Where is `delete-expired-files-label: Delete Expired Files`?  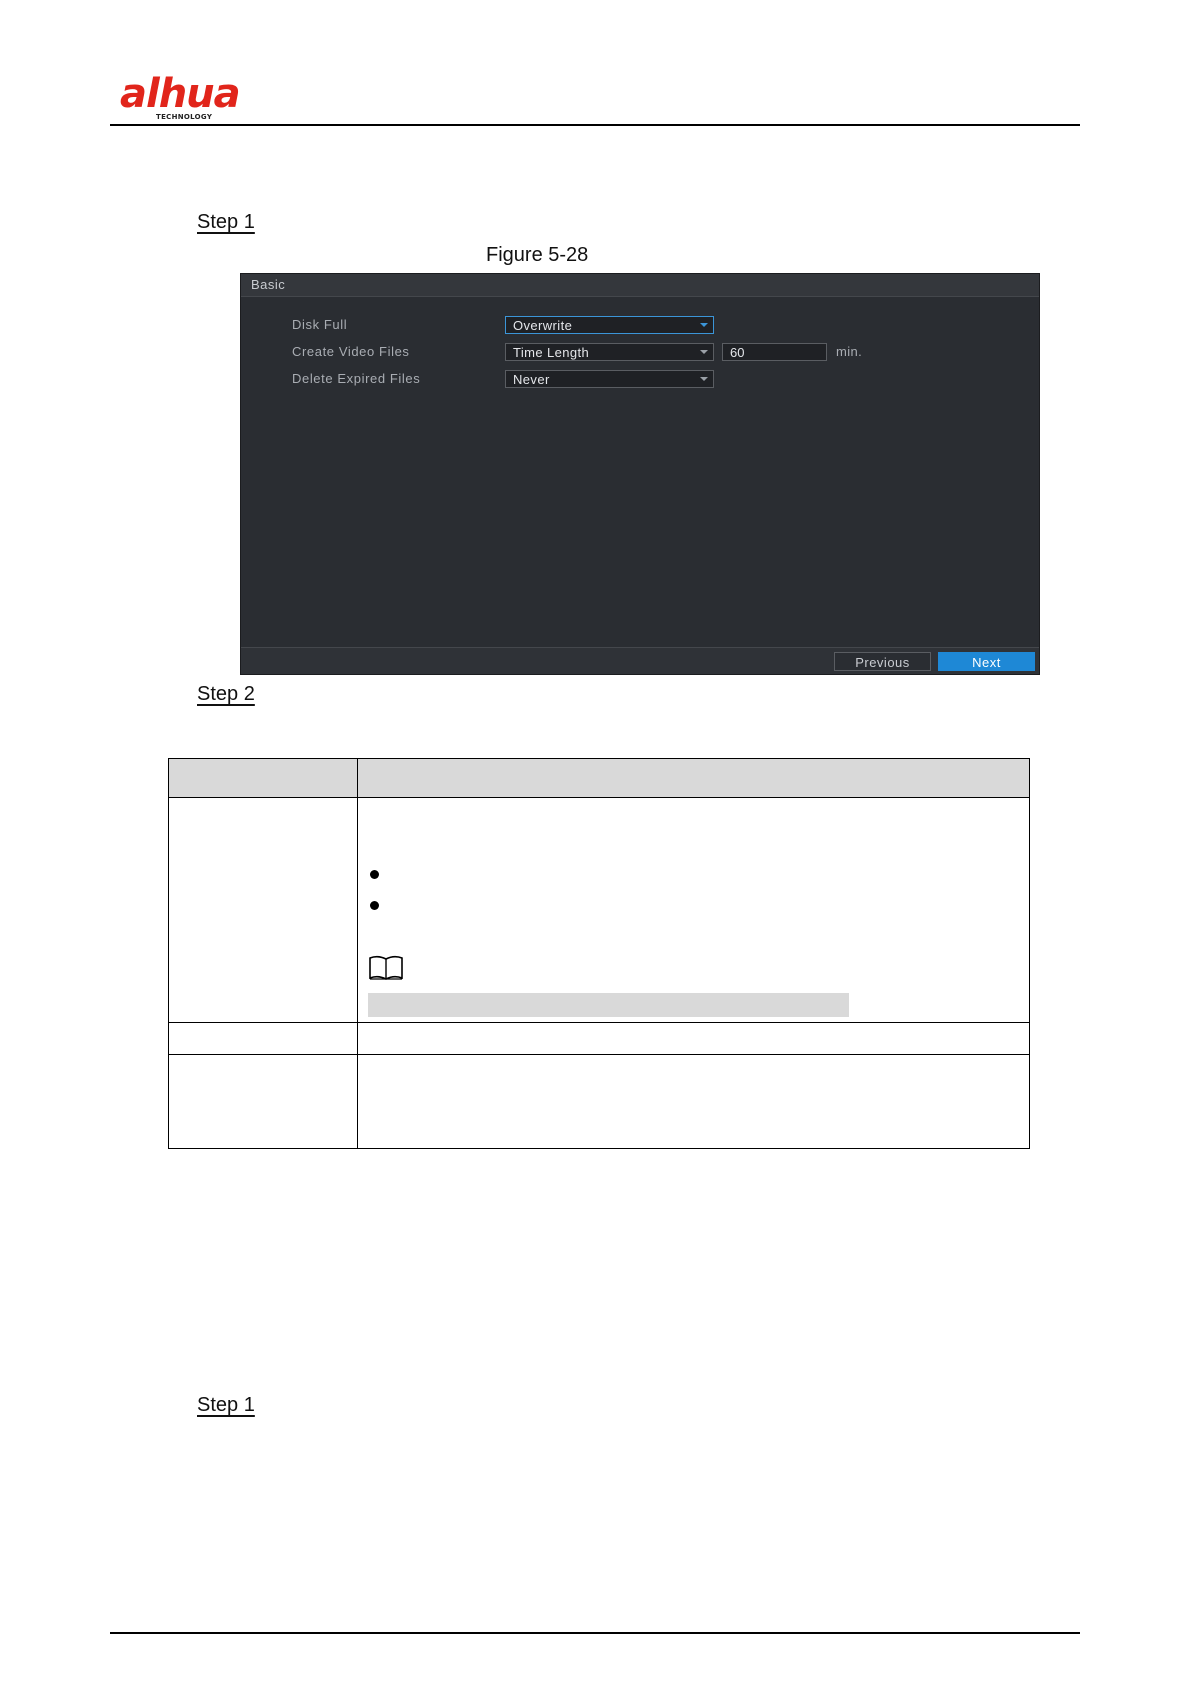 delete-expired-files-label: Delete Expired Files is located at coordinates (356, 378).